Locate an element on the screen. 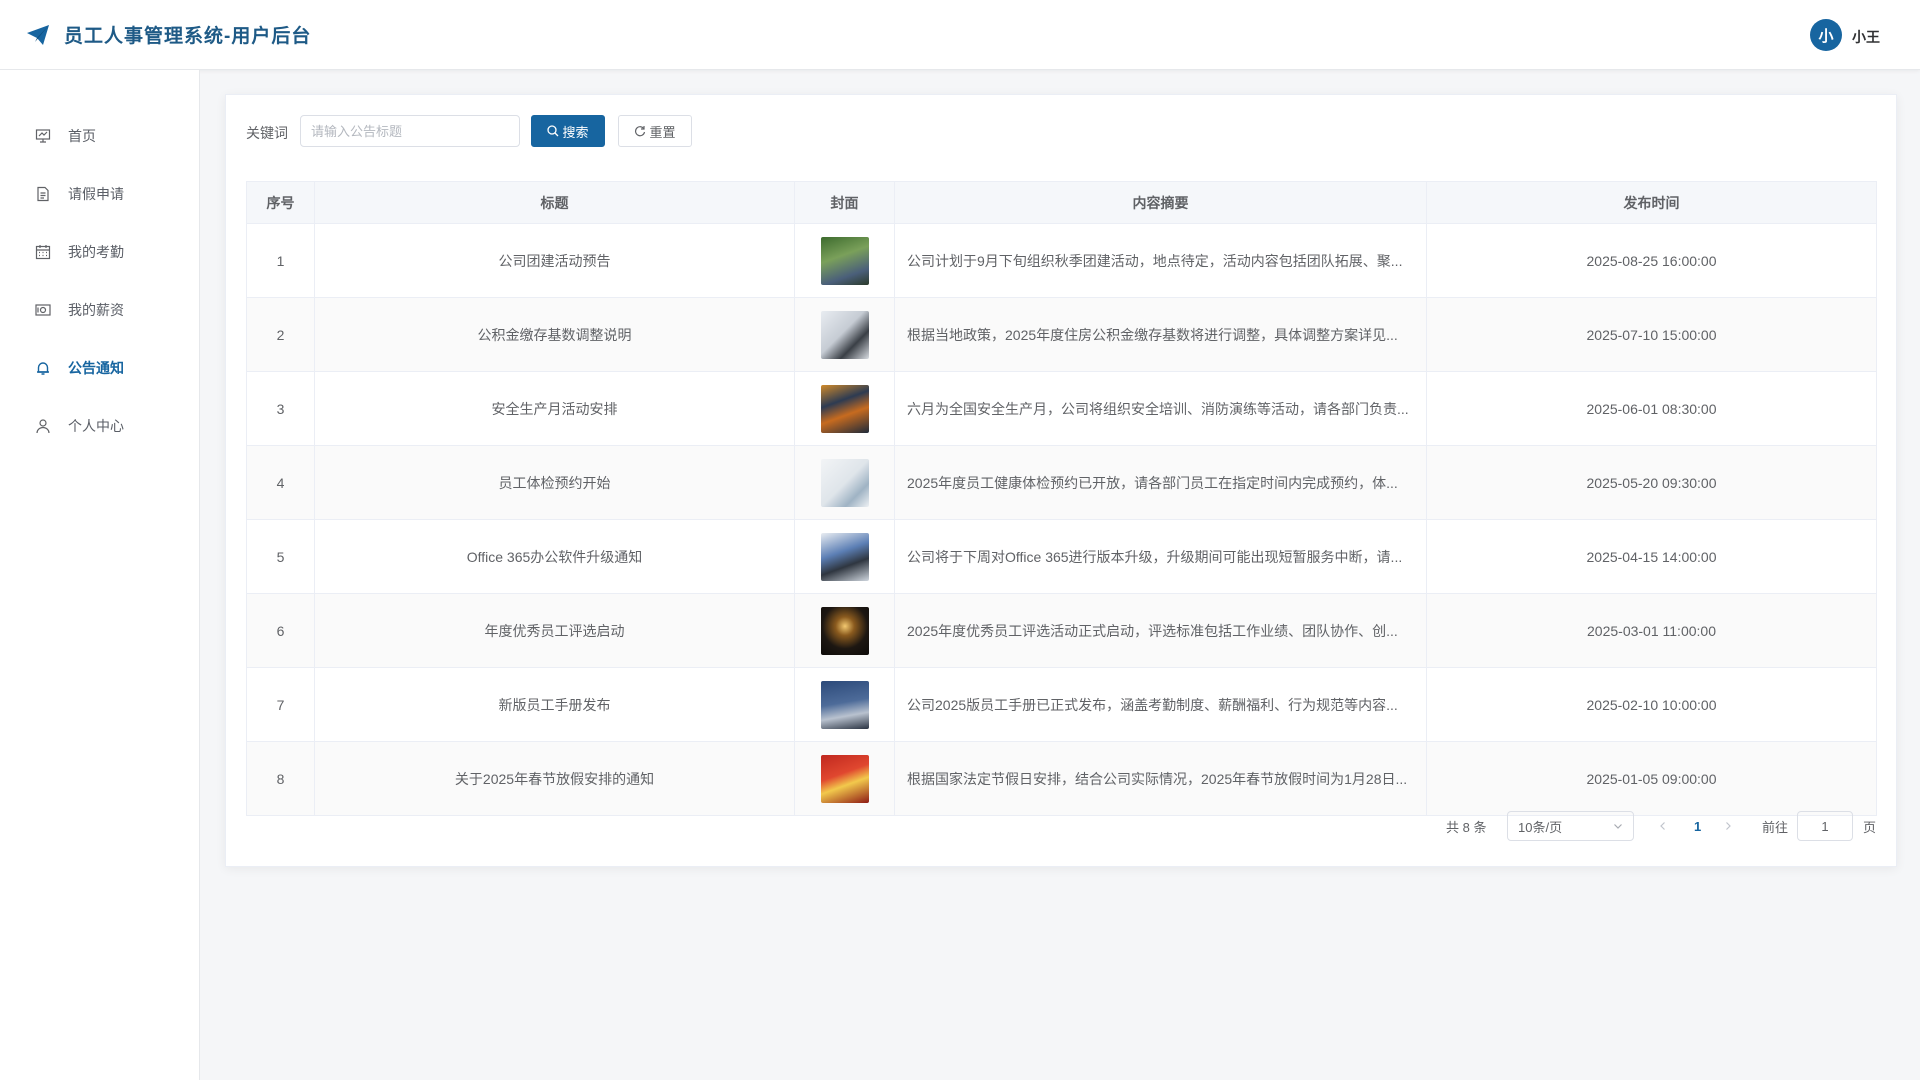  row-title: Office 365办公软件升级通知 is located at coordinates (554, 556).